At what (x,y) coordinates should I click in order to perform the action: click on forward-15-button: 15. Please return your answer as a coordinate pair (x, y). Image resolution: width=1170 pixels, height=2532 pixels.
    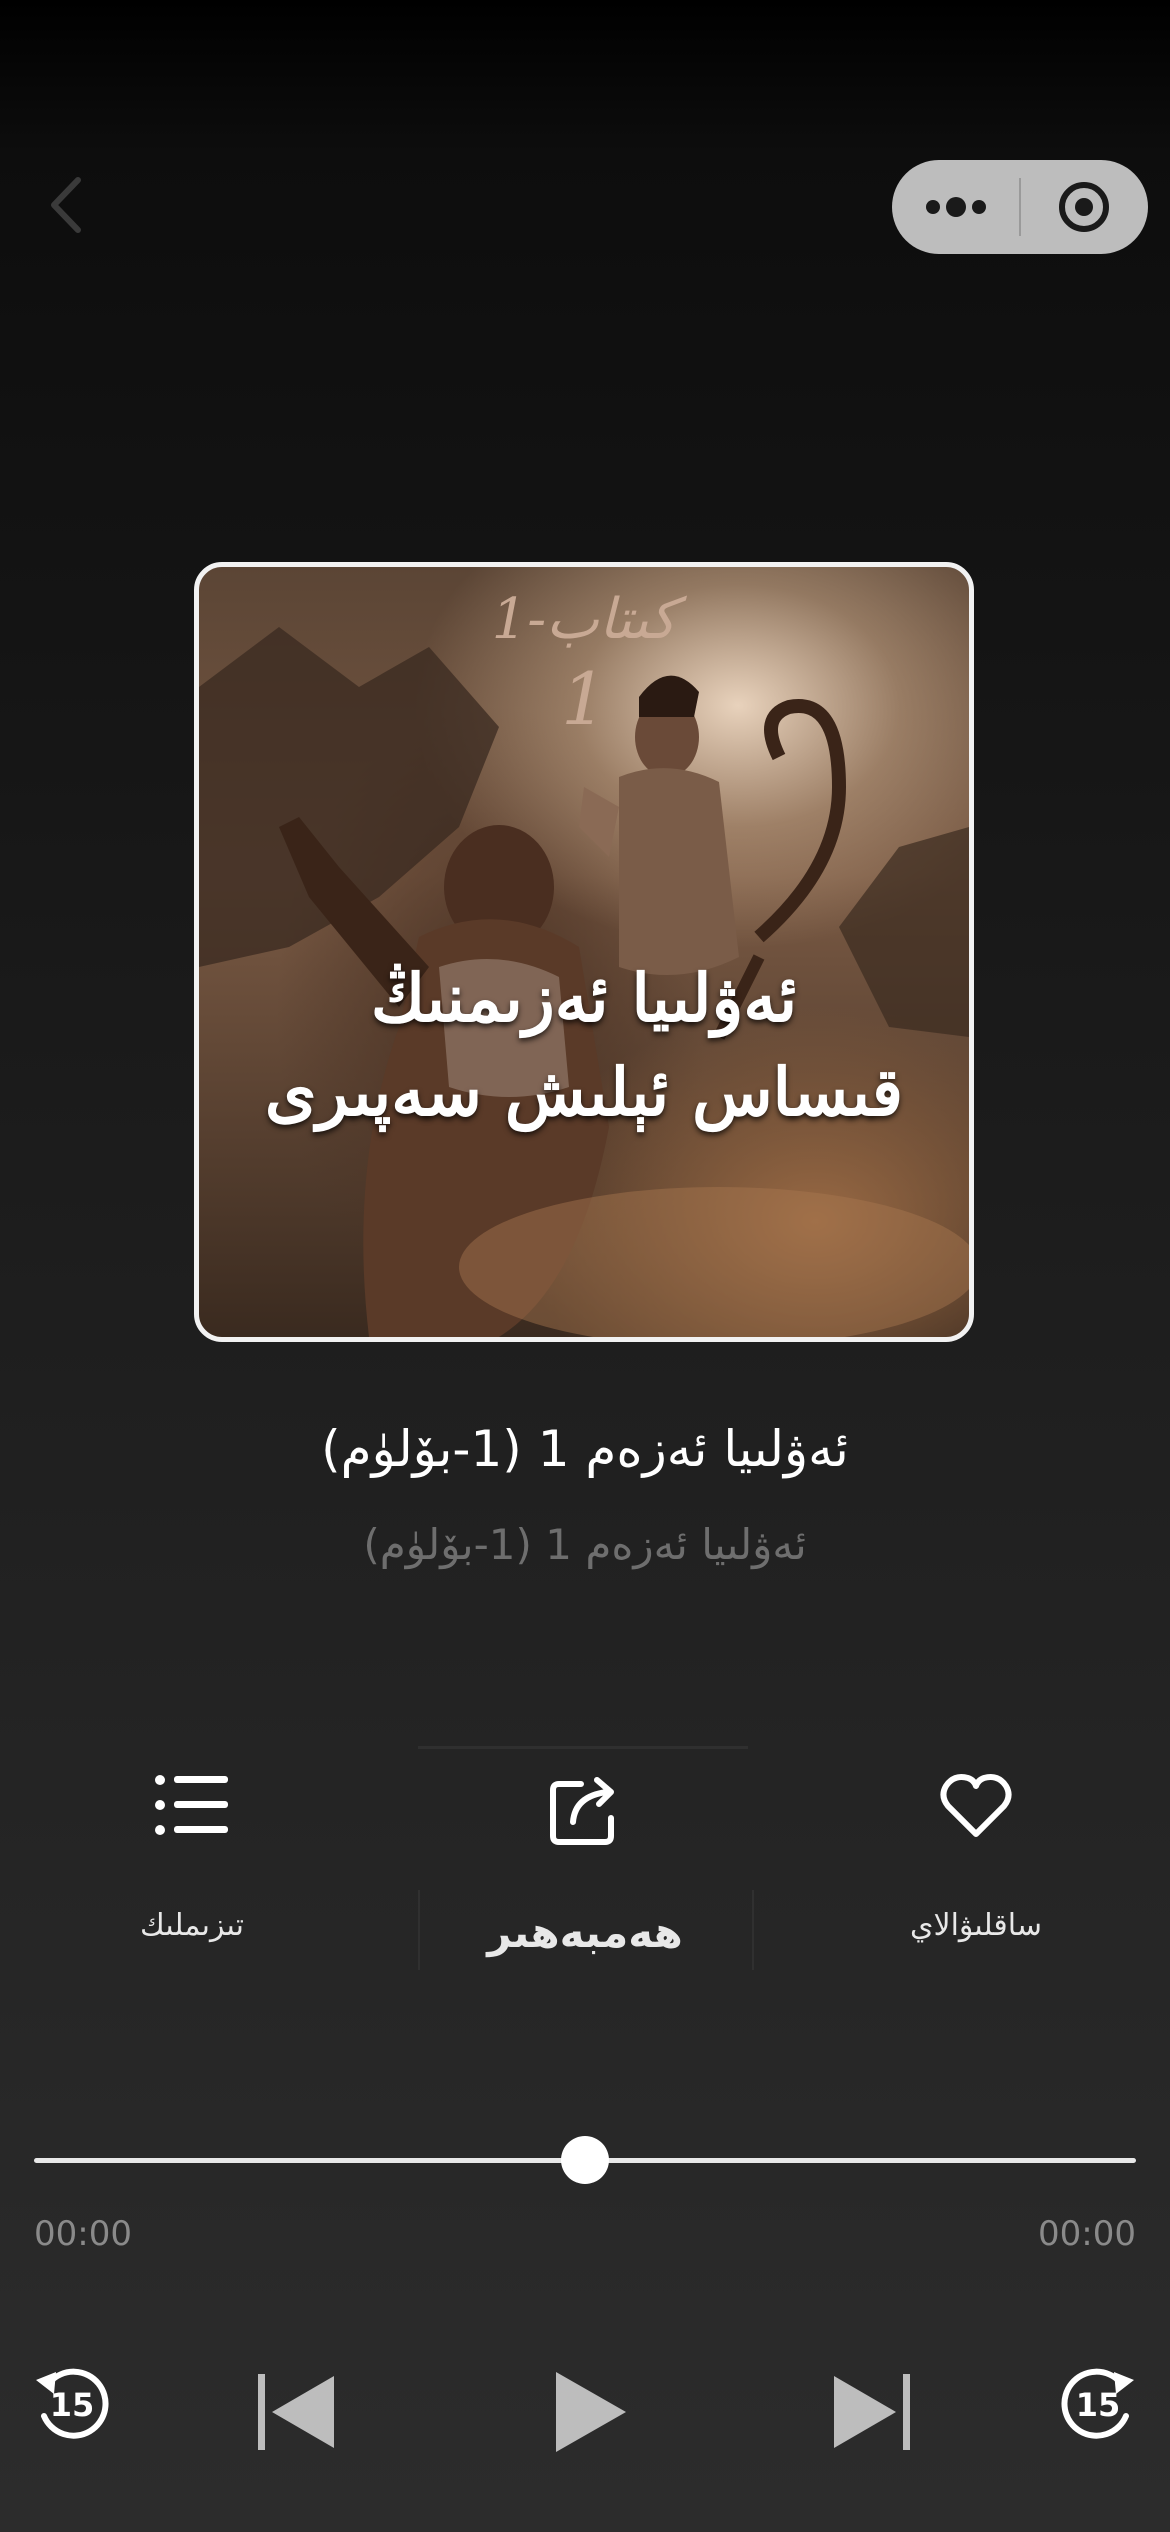
    Looking at the image, I should click on (1098, 2406).